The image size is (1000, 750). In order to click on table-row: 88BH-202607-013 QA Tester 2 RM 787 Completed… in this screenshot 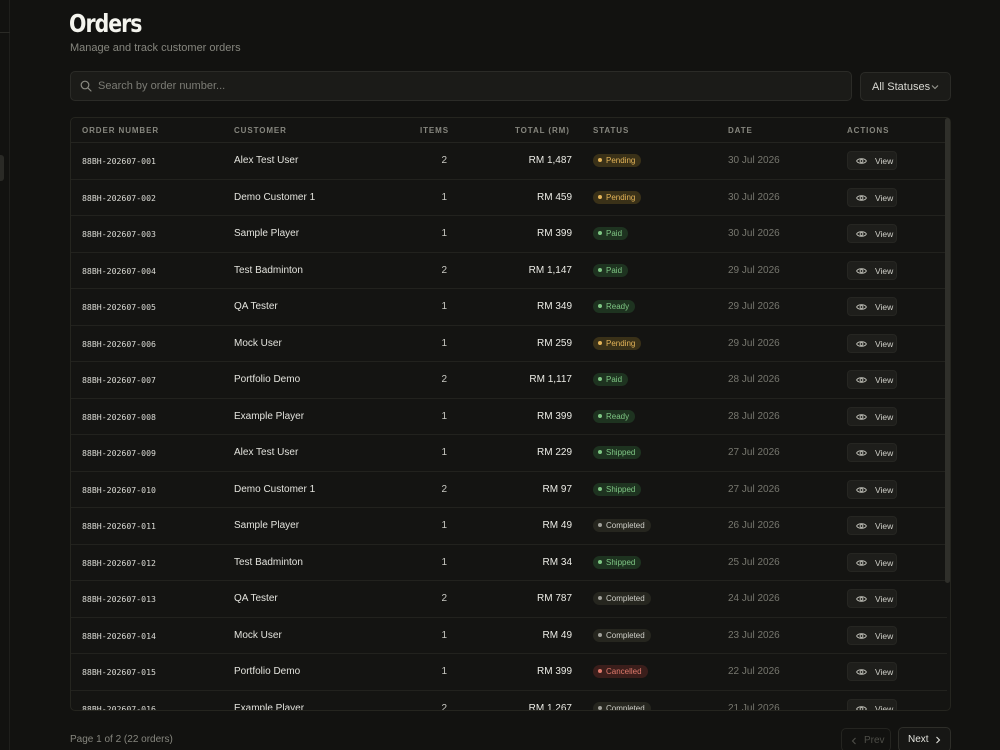, I will do `click(509, 599)`.